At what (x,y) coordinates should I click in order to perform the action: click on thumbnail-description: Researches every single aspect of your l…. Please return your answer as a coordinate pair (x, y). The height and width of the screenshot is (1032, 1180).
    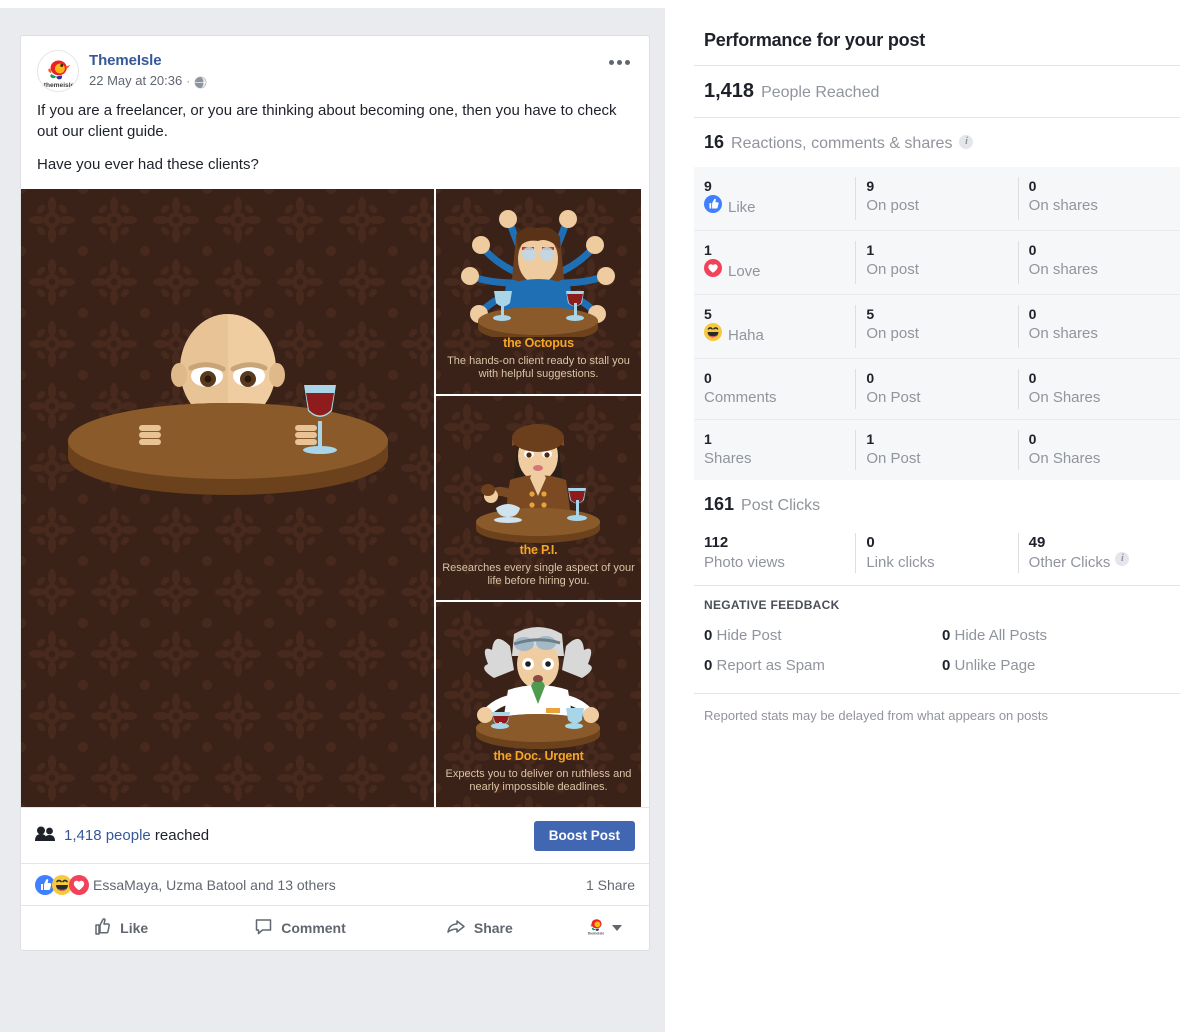
    Looking at the image, I should click on (538, 574).